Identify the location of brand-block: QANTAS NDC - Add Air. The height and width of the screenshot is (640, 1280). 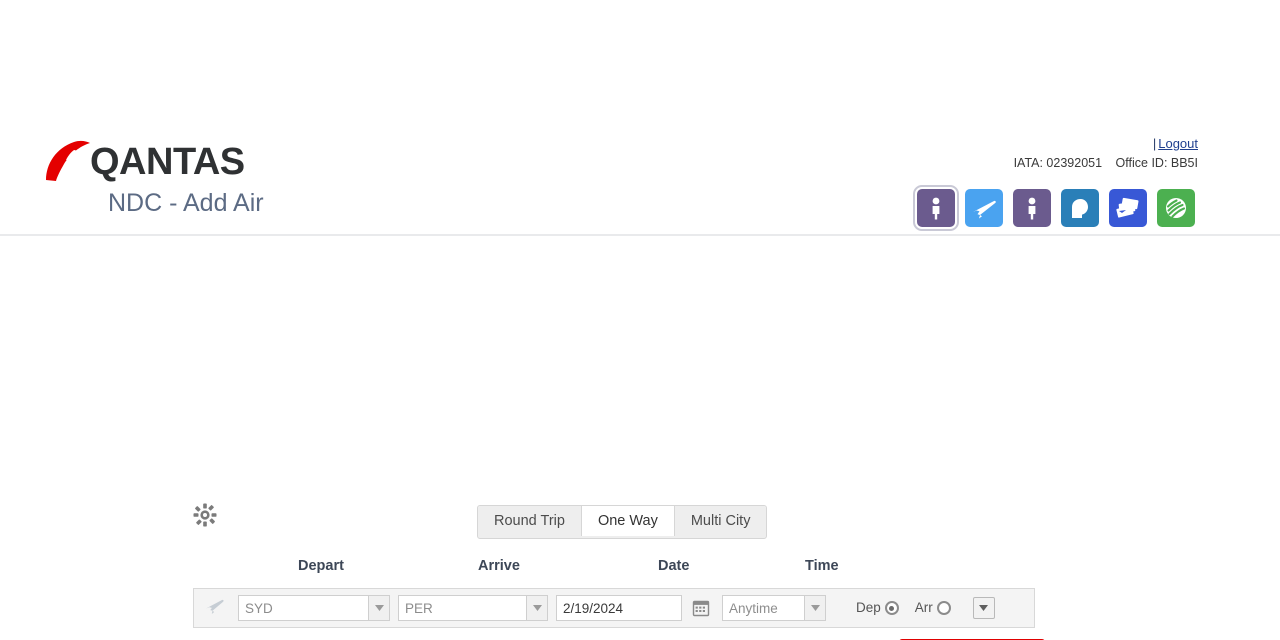
(200, 179).